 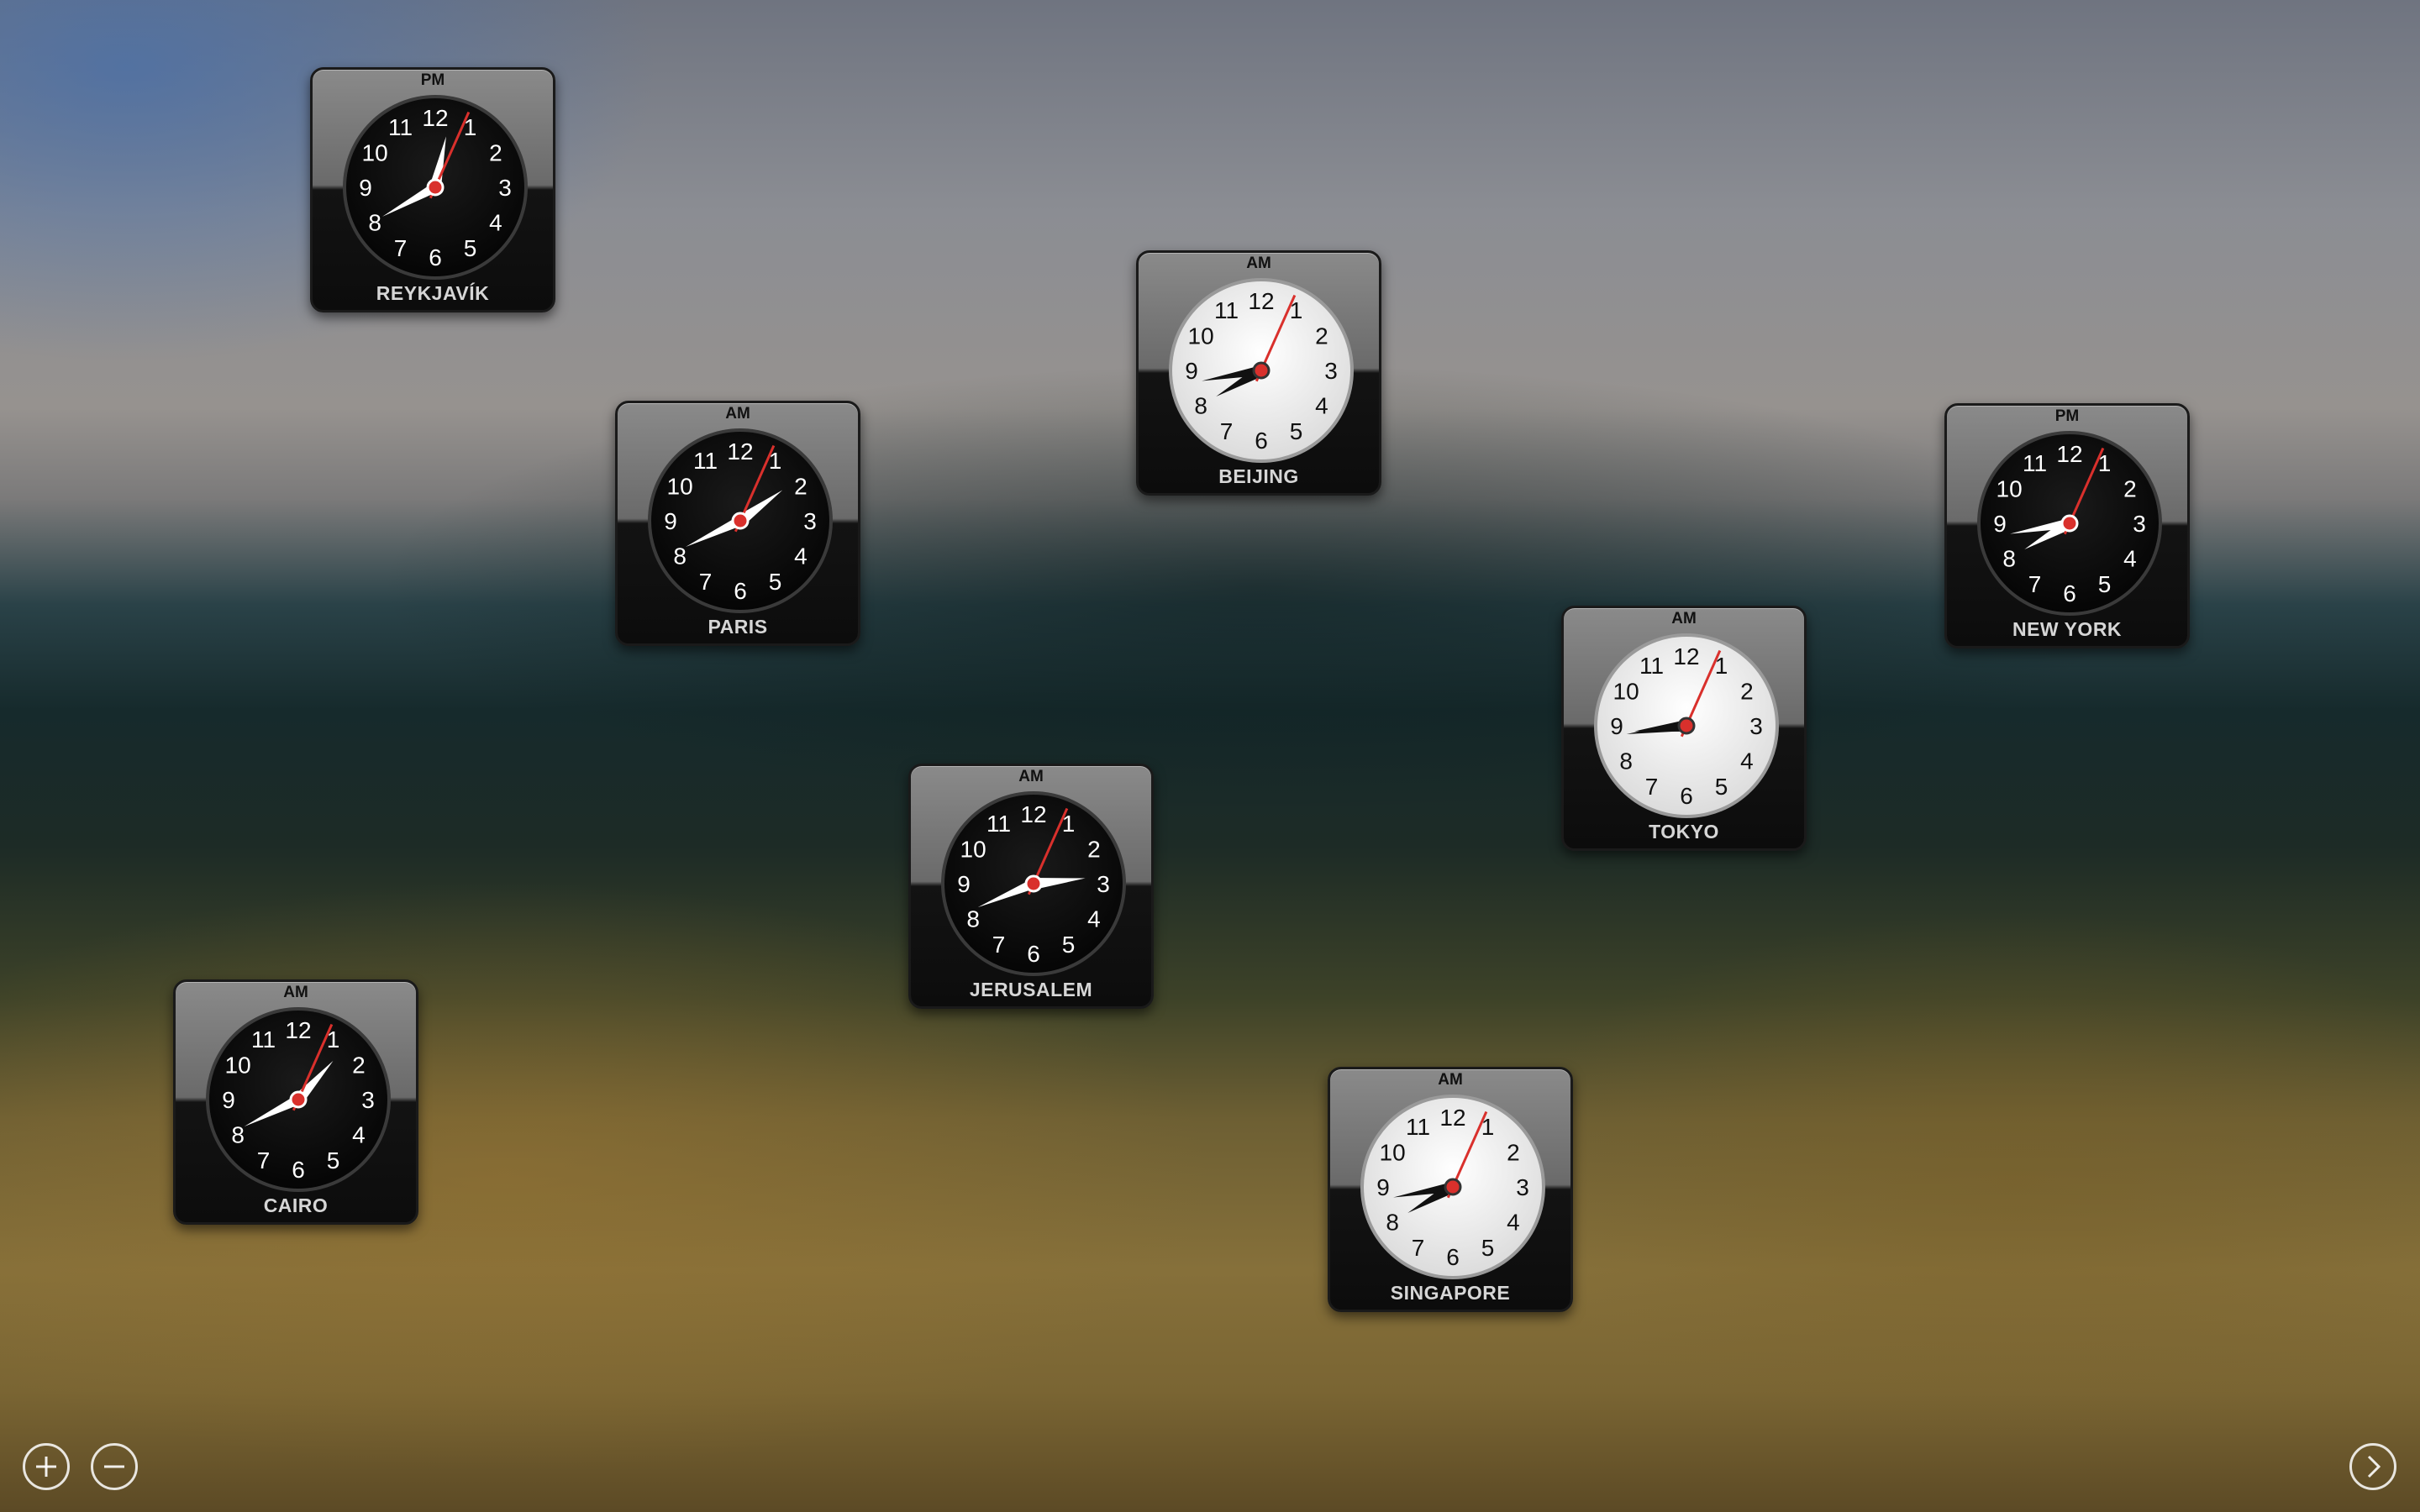 What do you see at coordinates (114, 1466) in the screenshot?
I see `remove-widget-button` at bounding box center [114, 1466].